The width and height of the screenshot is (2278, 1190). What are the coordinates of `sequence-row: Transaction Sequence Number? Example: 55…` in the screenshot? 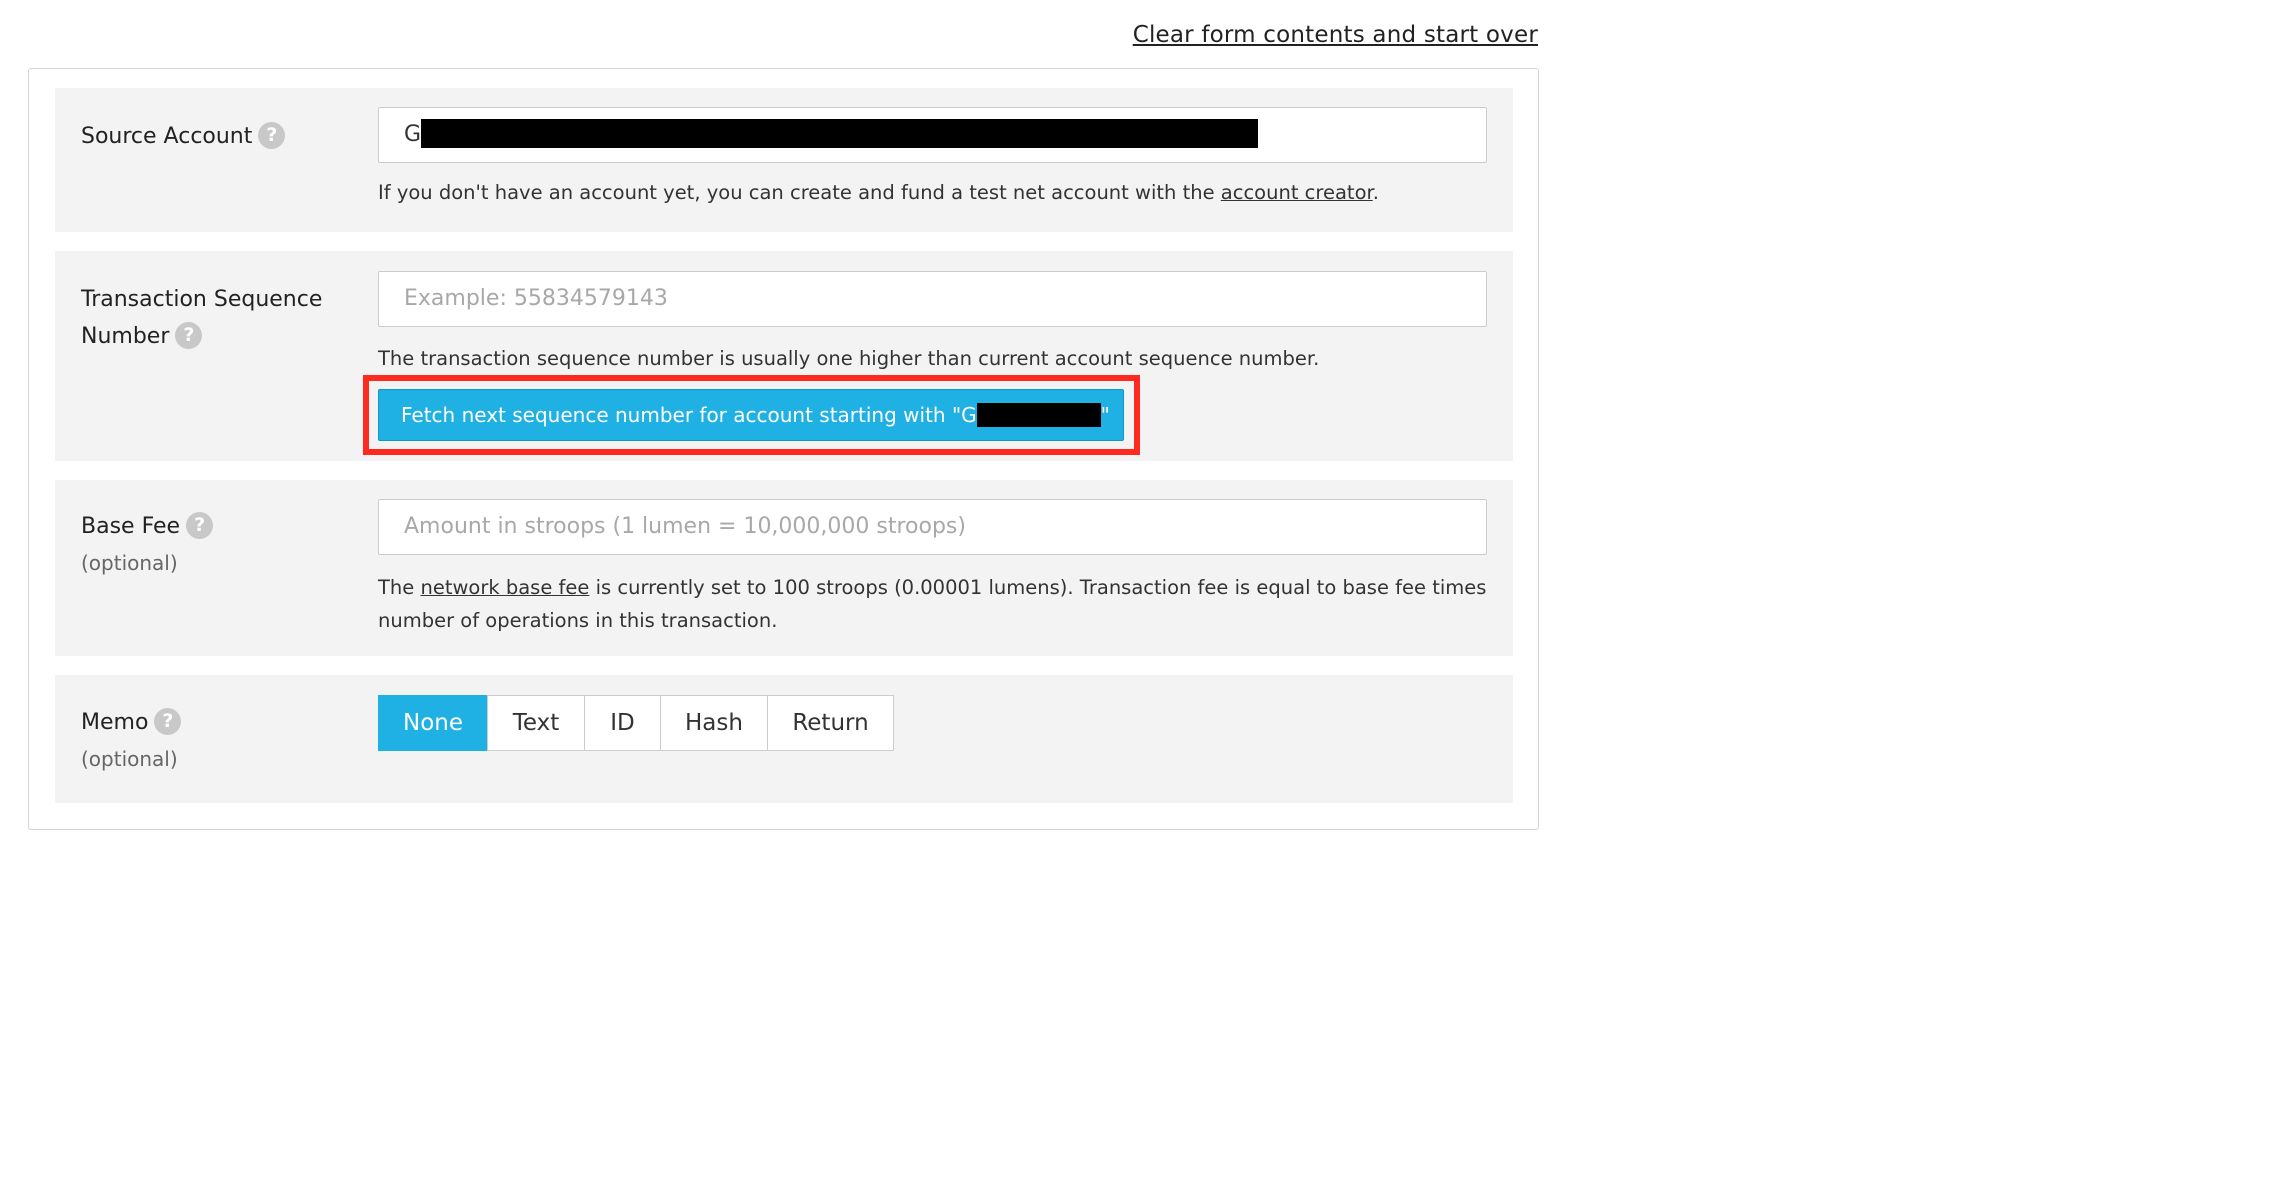 It's located at (784, 356).